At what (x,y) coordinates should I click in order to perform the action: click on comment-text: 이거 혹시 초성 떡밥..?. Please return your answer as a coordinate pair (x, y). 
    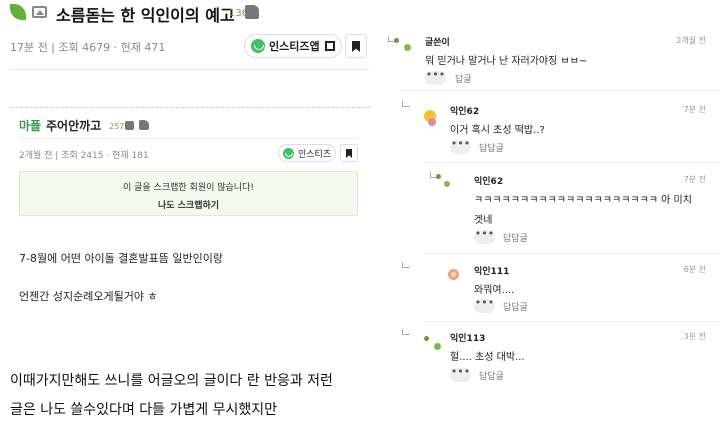
    Looking at the image, I should click on (497, 130).